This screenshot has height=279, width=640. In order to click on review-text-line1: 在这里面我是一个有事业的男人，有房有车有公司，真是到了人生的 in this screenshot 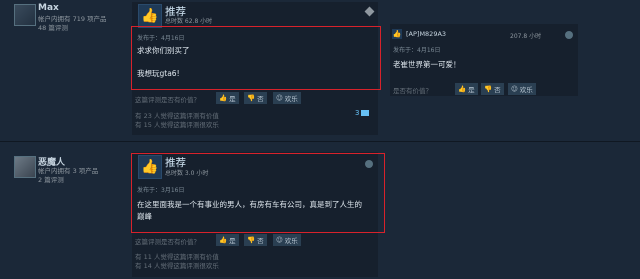, I will do `click(249, 204)`.